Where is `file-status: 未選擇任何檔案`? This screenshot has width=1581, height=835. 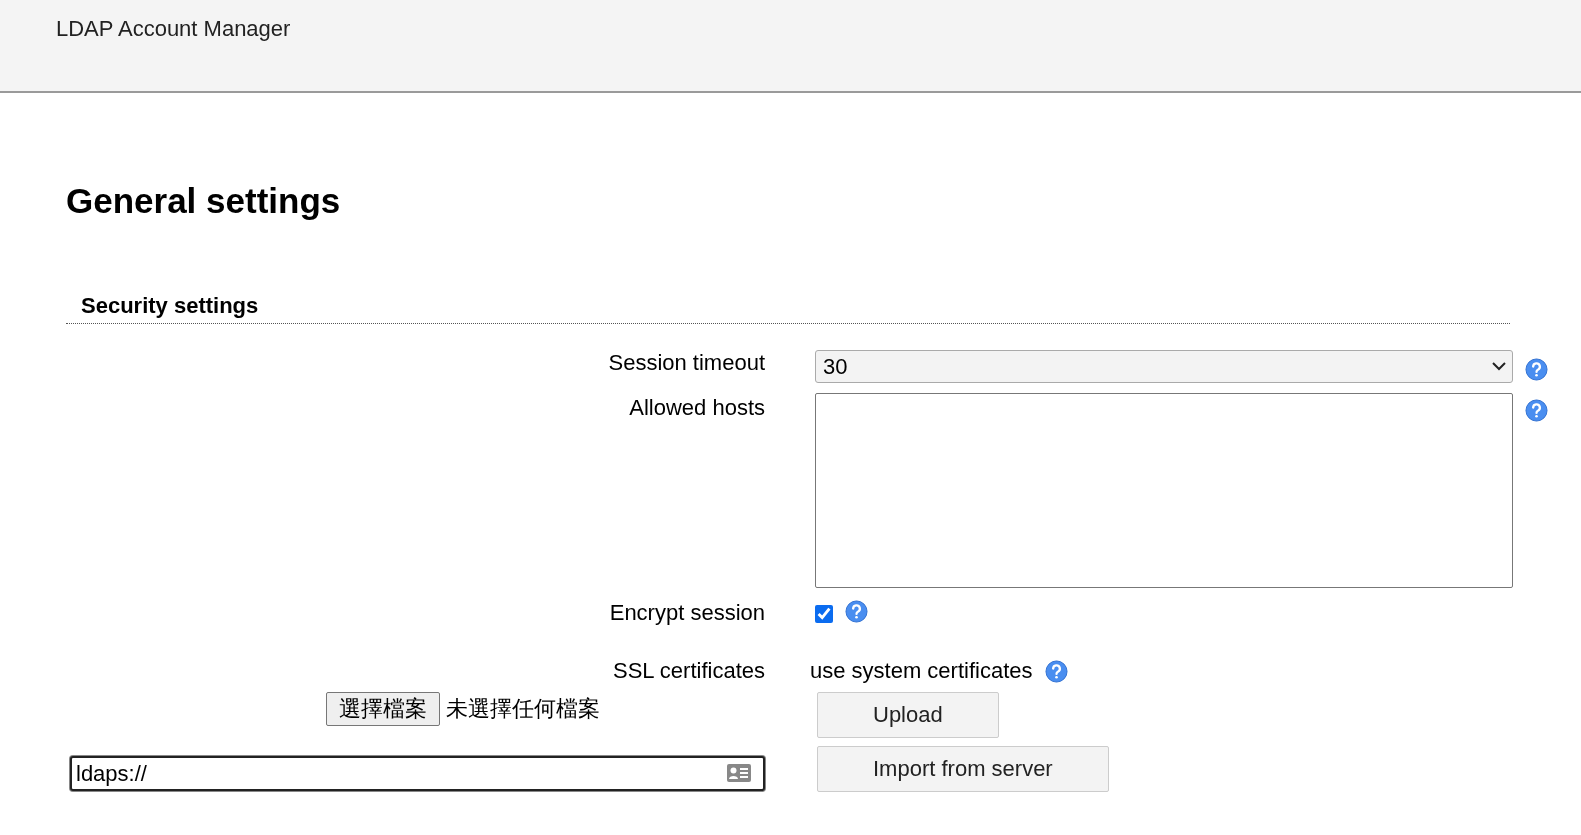 file-status: 未選擇任何檔案 is located at coordinates (523, 709).